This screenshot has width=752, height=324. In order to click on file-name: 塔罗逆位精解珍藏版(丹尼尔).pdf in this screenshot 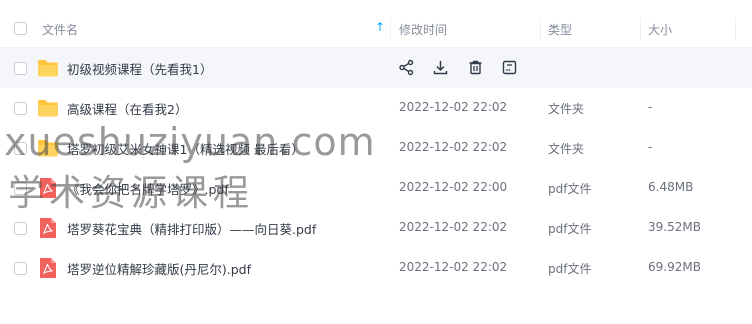, I will do `click(159, 268)`.